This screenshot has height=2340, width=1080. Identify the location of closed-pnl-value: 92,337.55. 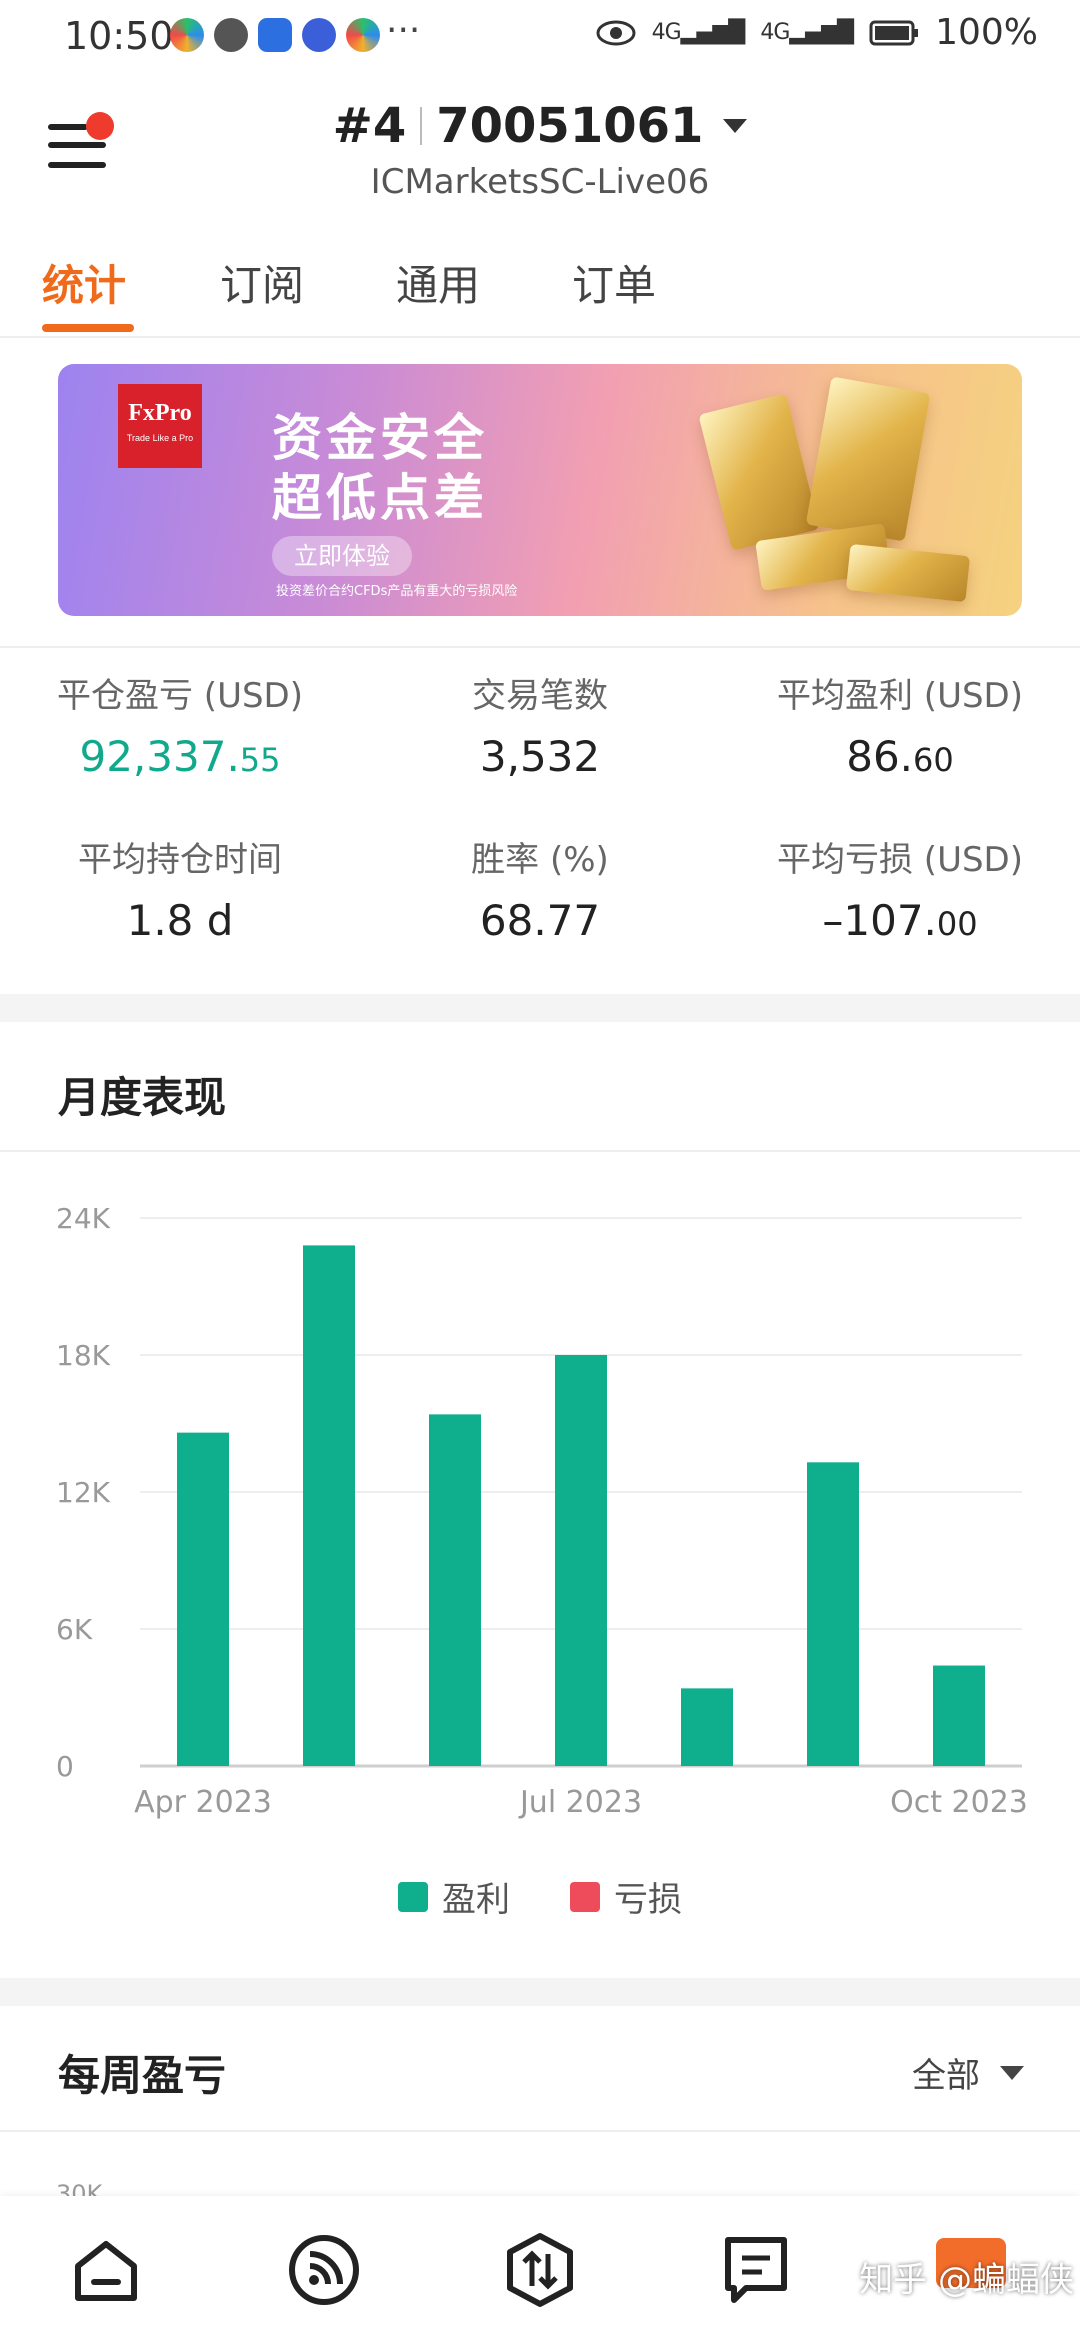
(180, 756).